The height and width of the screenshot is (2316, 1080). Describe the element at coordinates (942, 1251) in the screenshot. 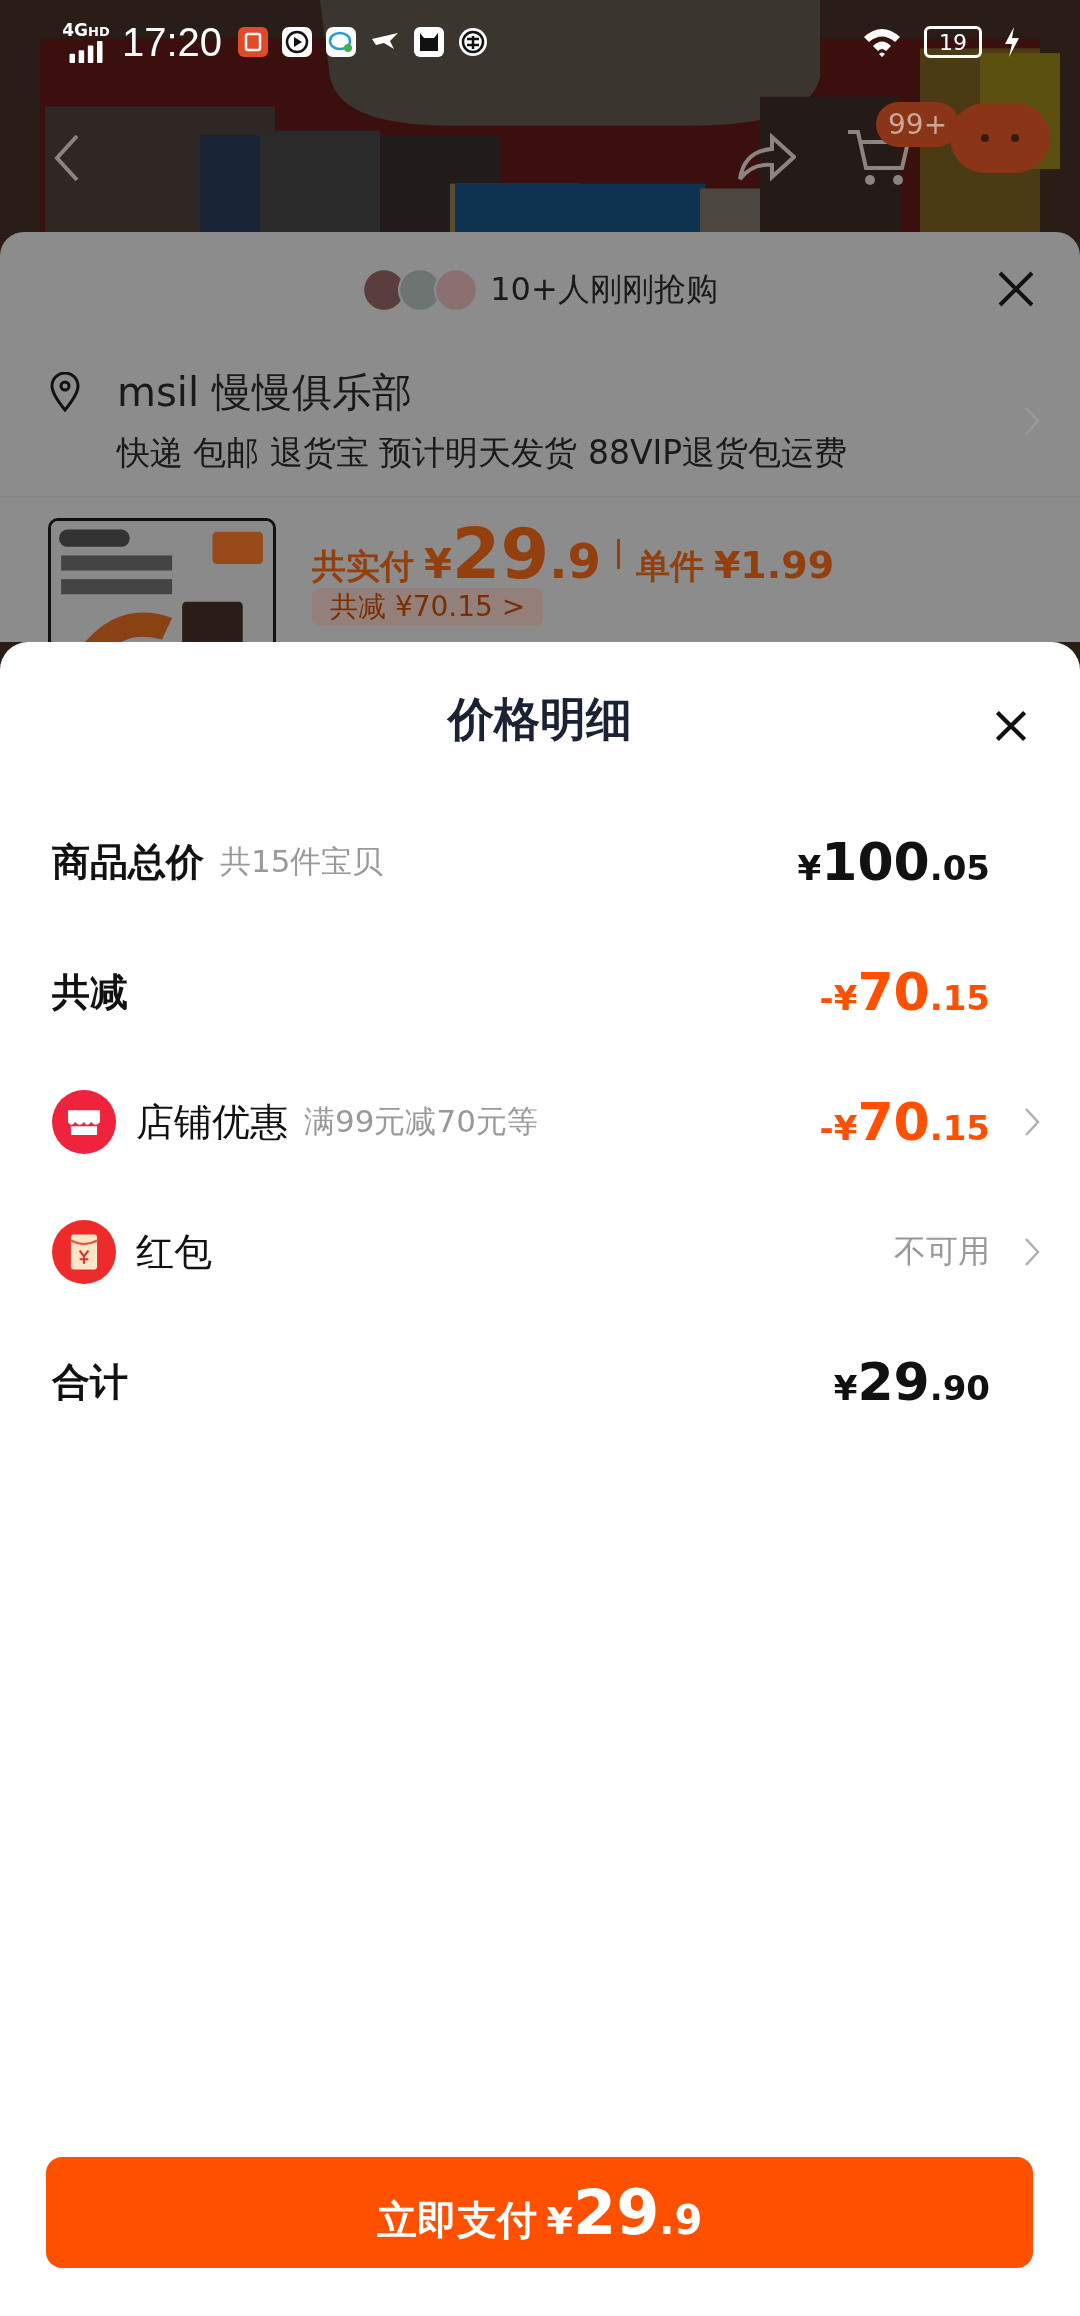

I see `row-value: 不可用` at that location.